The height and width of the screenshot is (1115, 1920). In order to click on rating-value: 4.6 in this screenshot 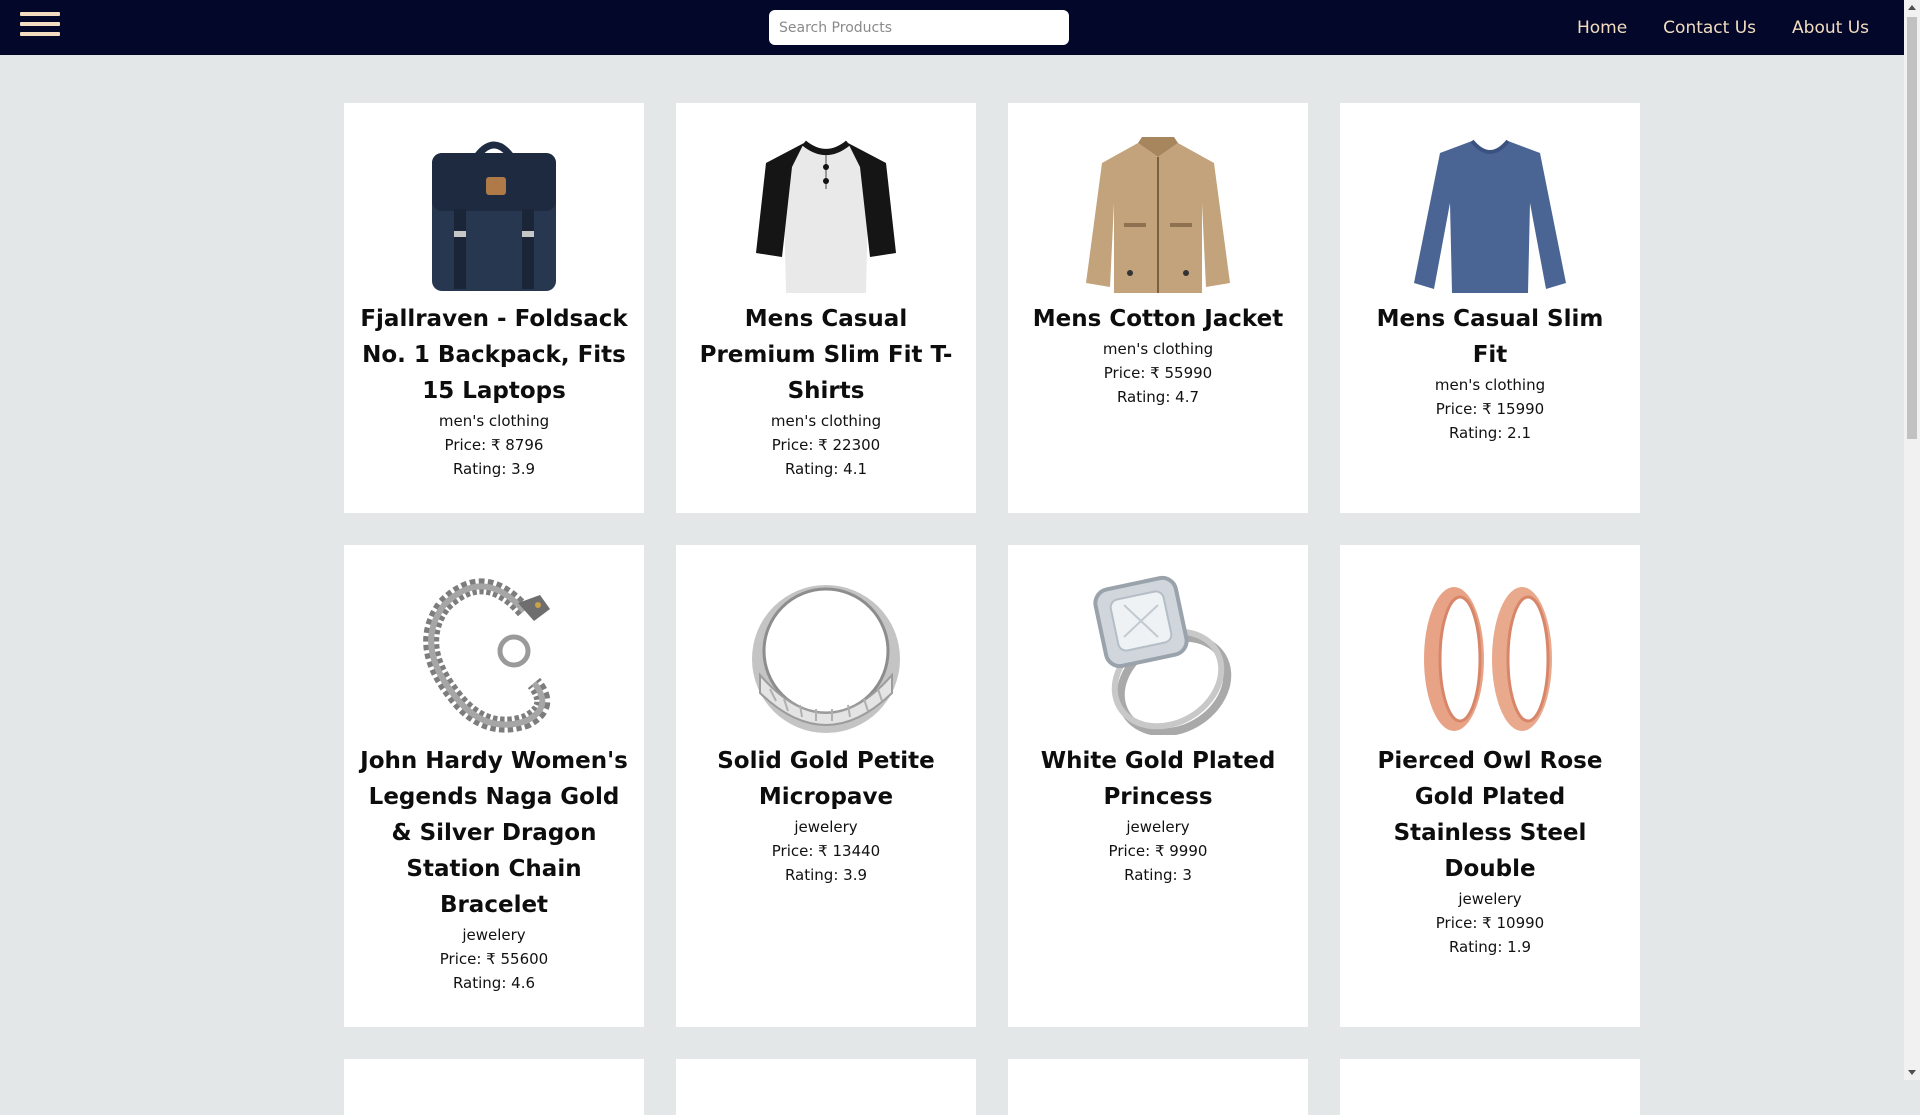, I will do `click(523, 983)`.